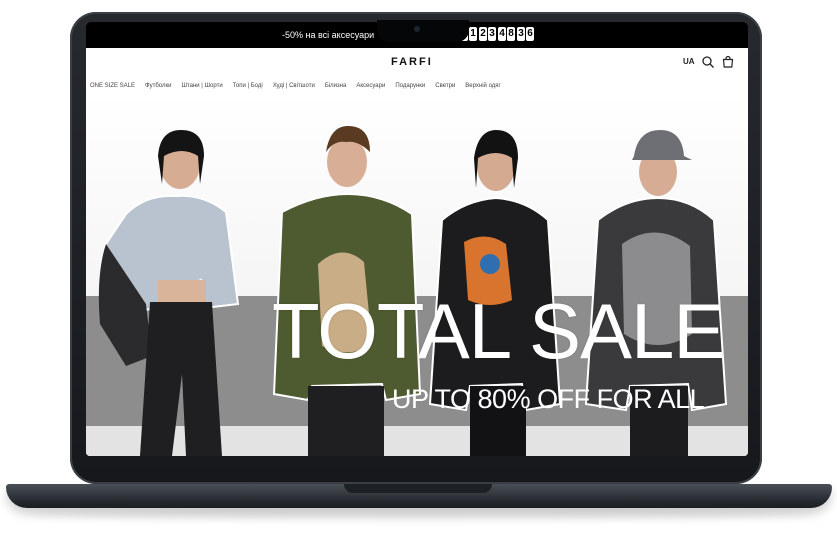 Image resolution: width=837 pixels, height=552 pixels. Describe the element at coordinates (511, 34) in the screenshot. I see `countdown-digit: 8` at that location.